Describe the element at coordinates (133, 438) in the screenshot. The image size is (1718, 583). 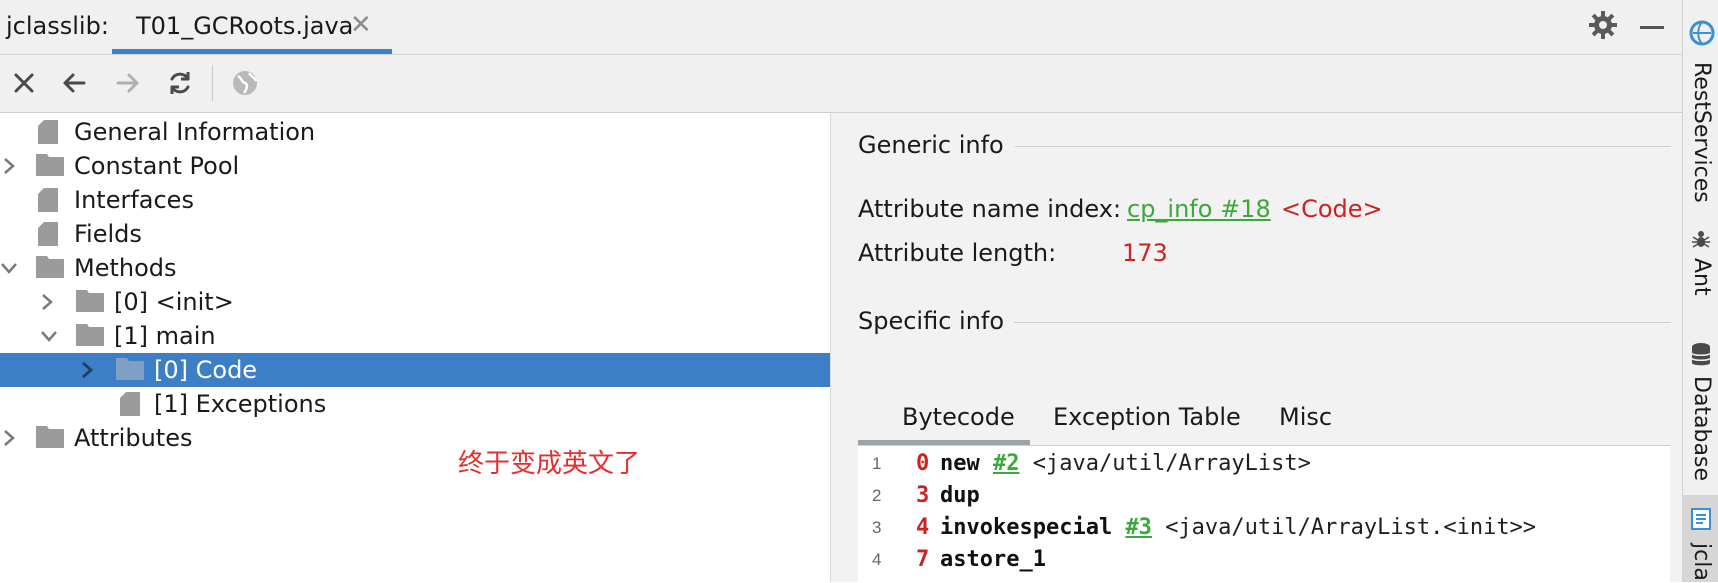
I see `tree-item-label: Attributes` at that location.